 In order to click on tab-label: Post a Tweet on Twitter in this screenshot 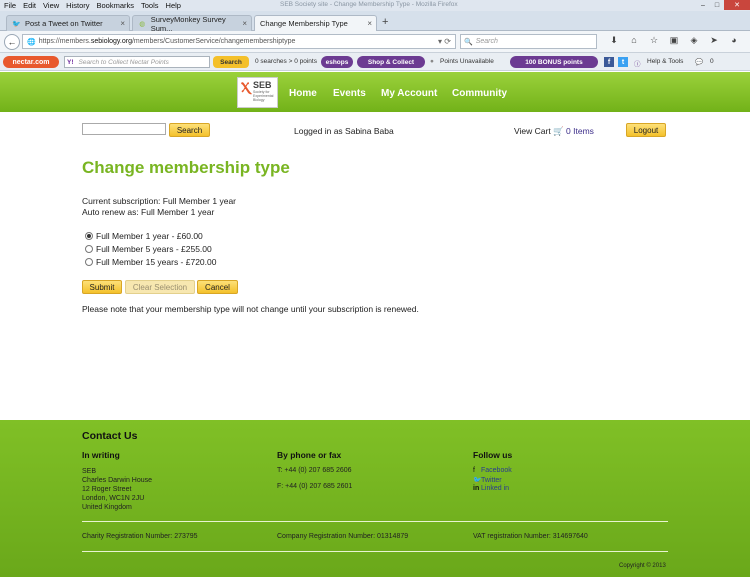, I will do `click(64, 23)`.